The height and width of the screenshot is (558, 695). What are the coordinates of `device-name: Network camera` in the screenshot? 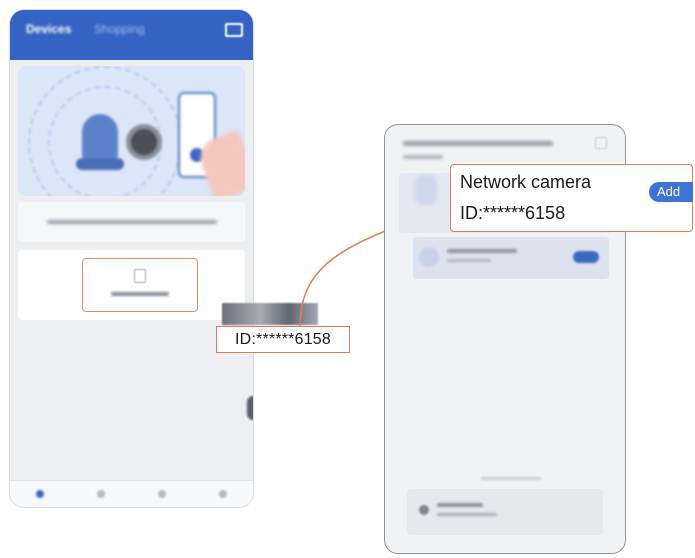 It's located at (526, 182).